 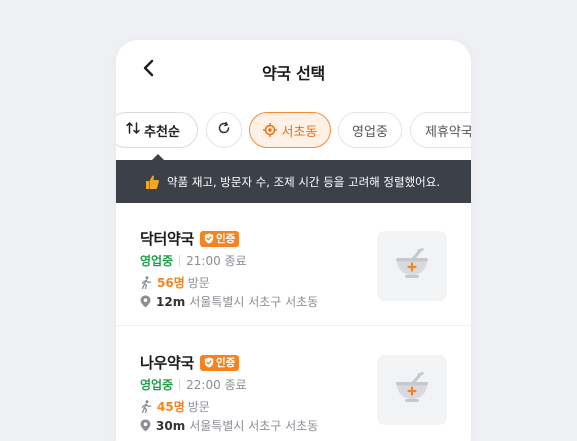 I want to click on pharmacy-name-row: 나우약국 인증, so click(x=190, y=362).